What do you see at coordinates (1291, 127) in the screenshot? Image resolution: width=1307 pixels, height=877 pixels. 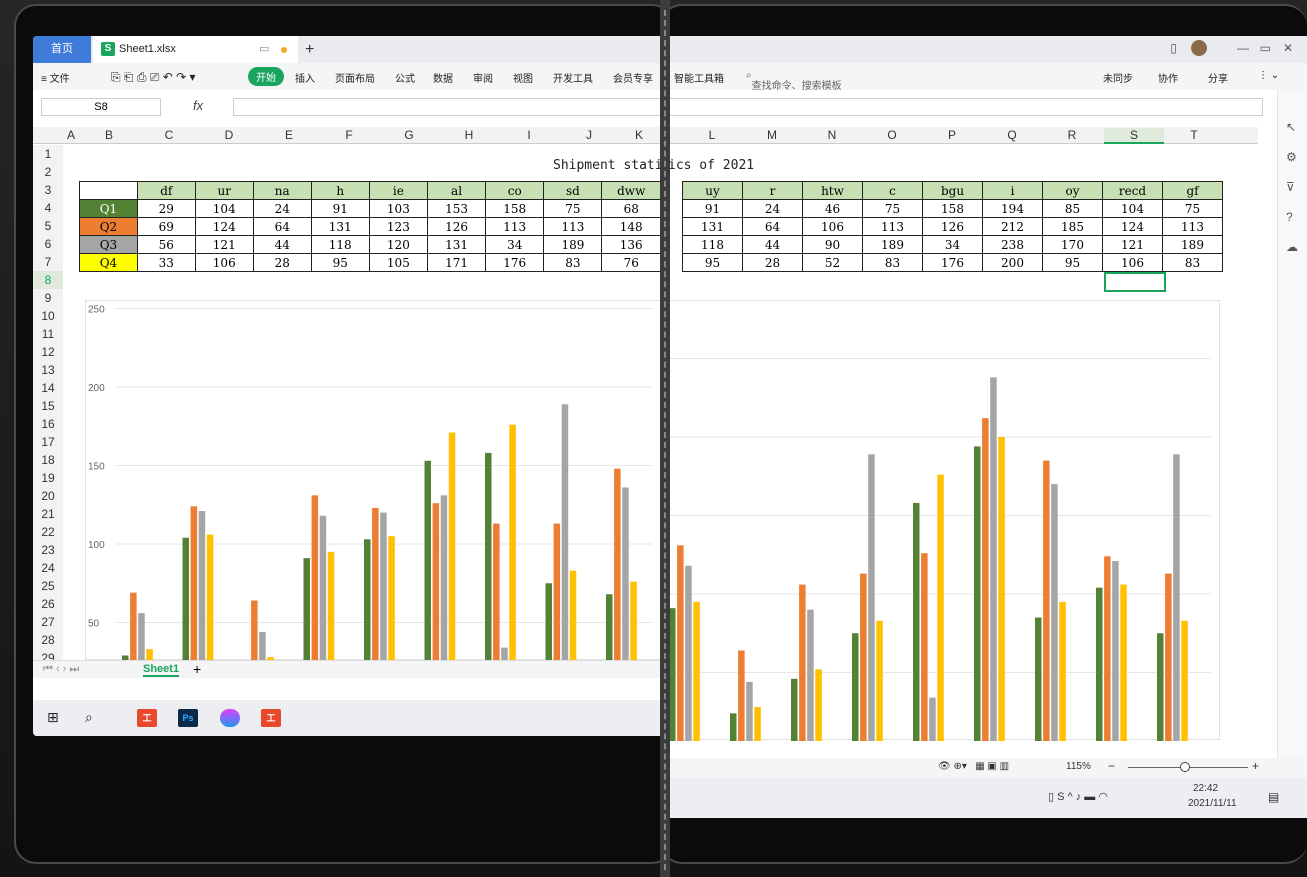 I see `cursor-icon: ↖` at bounding box center [1291, 127].